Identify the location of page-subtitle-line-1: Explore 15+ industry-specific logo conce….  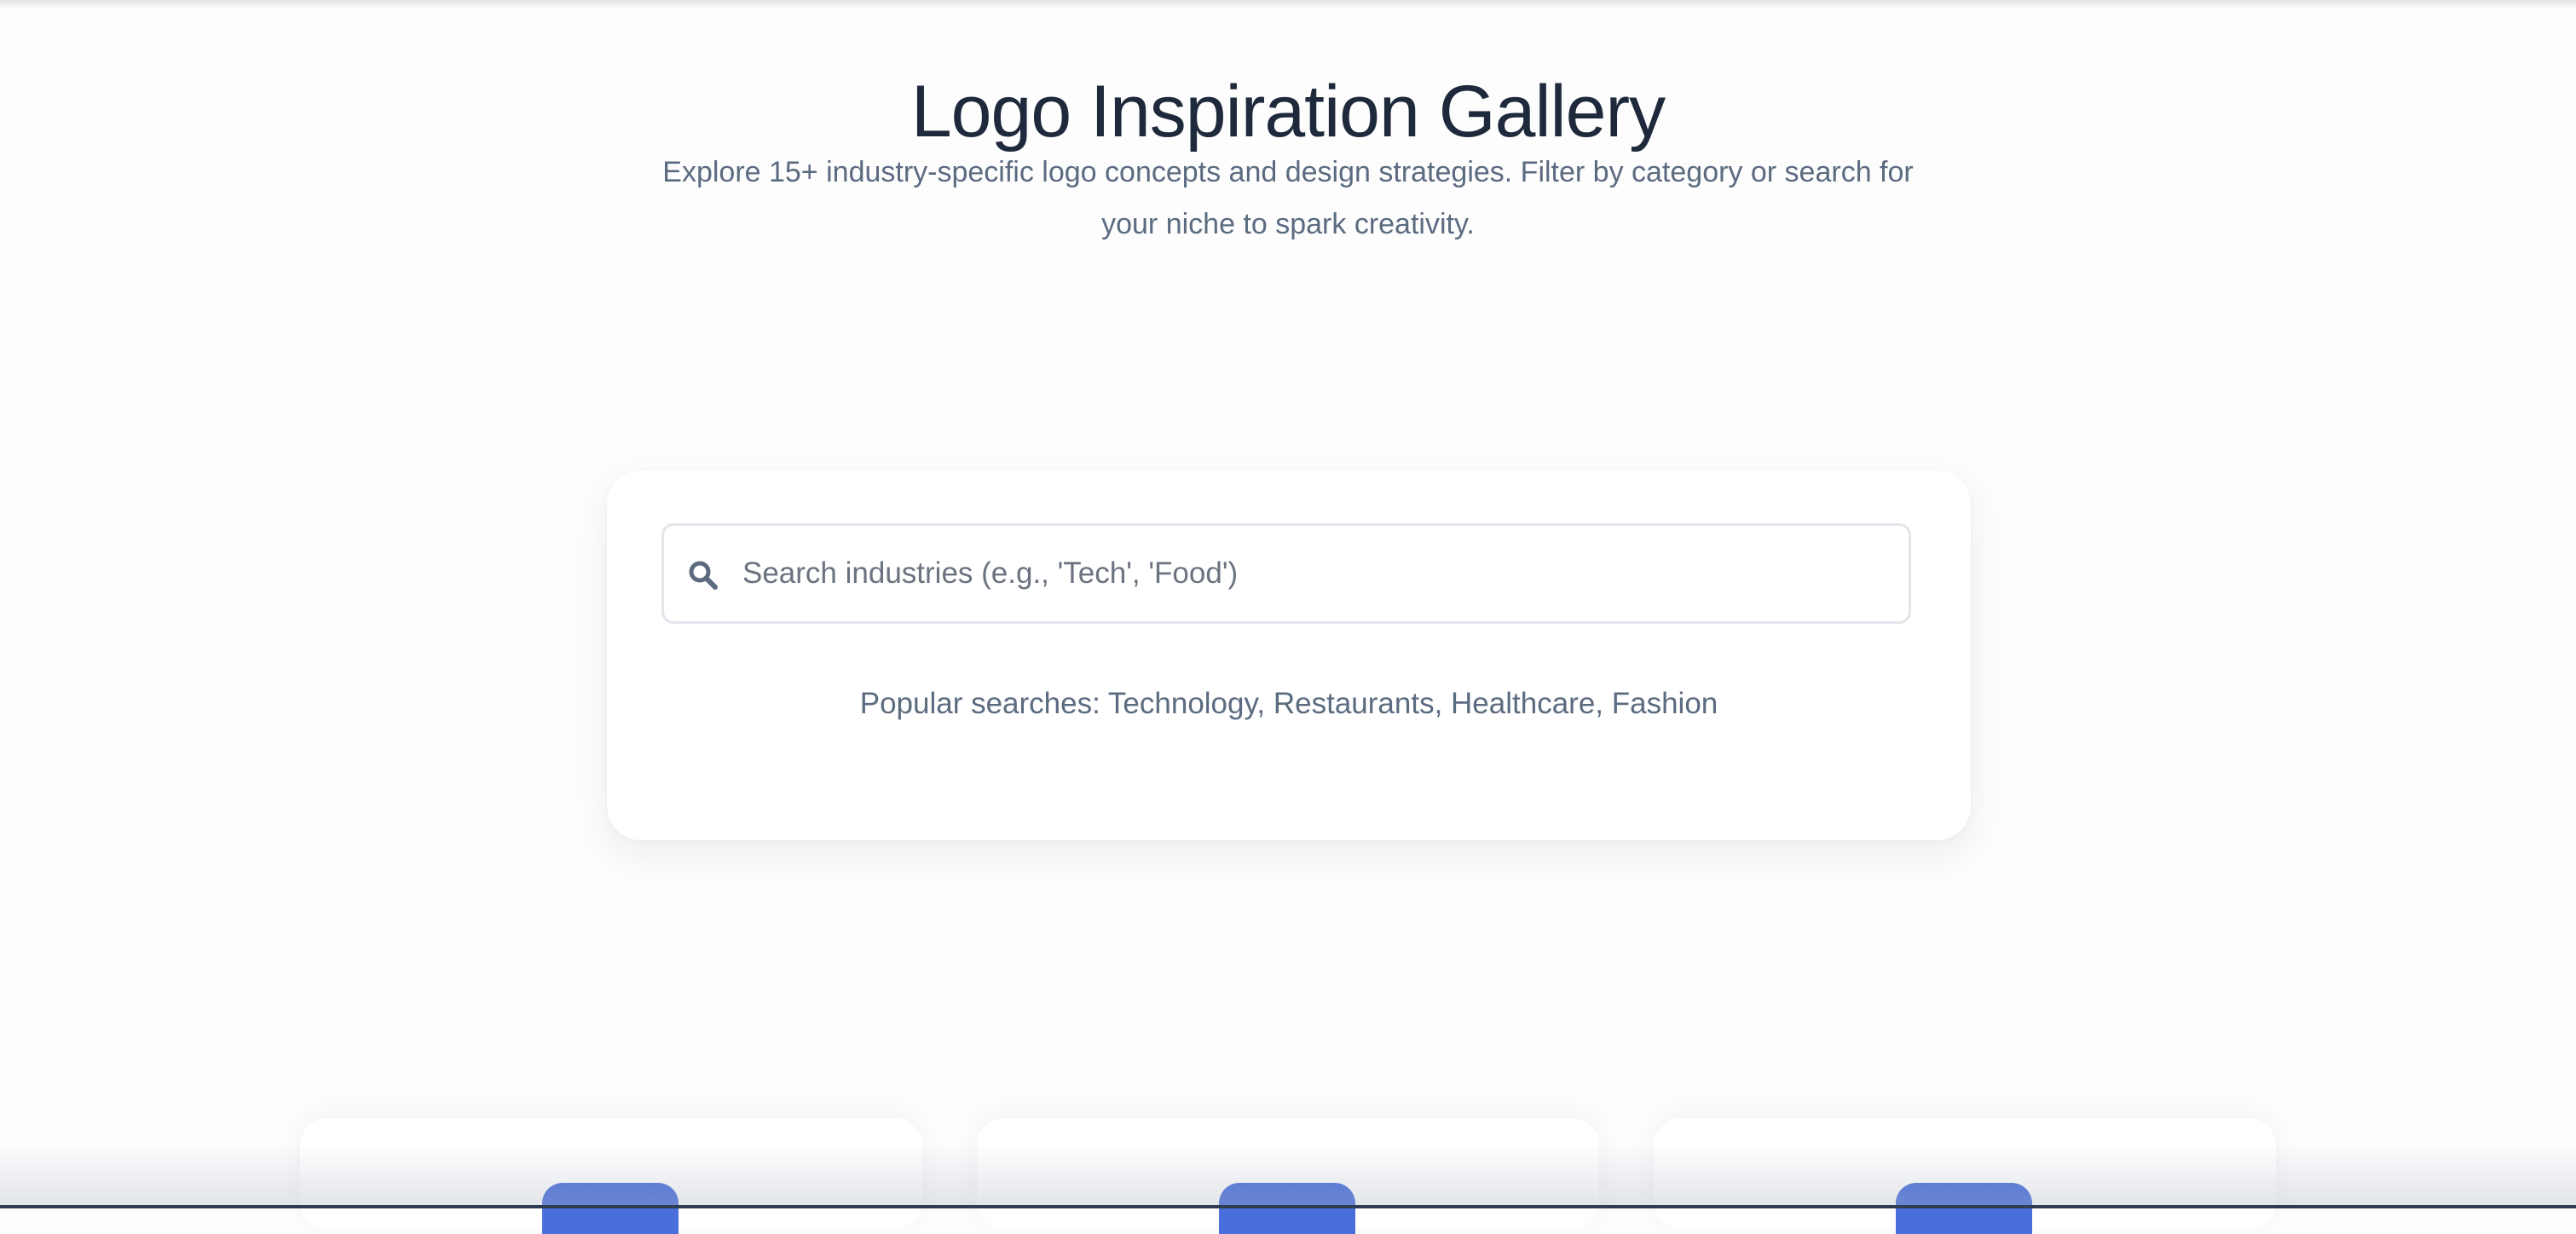
(1288, 172).